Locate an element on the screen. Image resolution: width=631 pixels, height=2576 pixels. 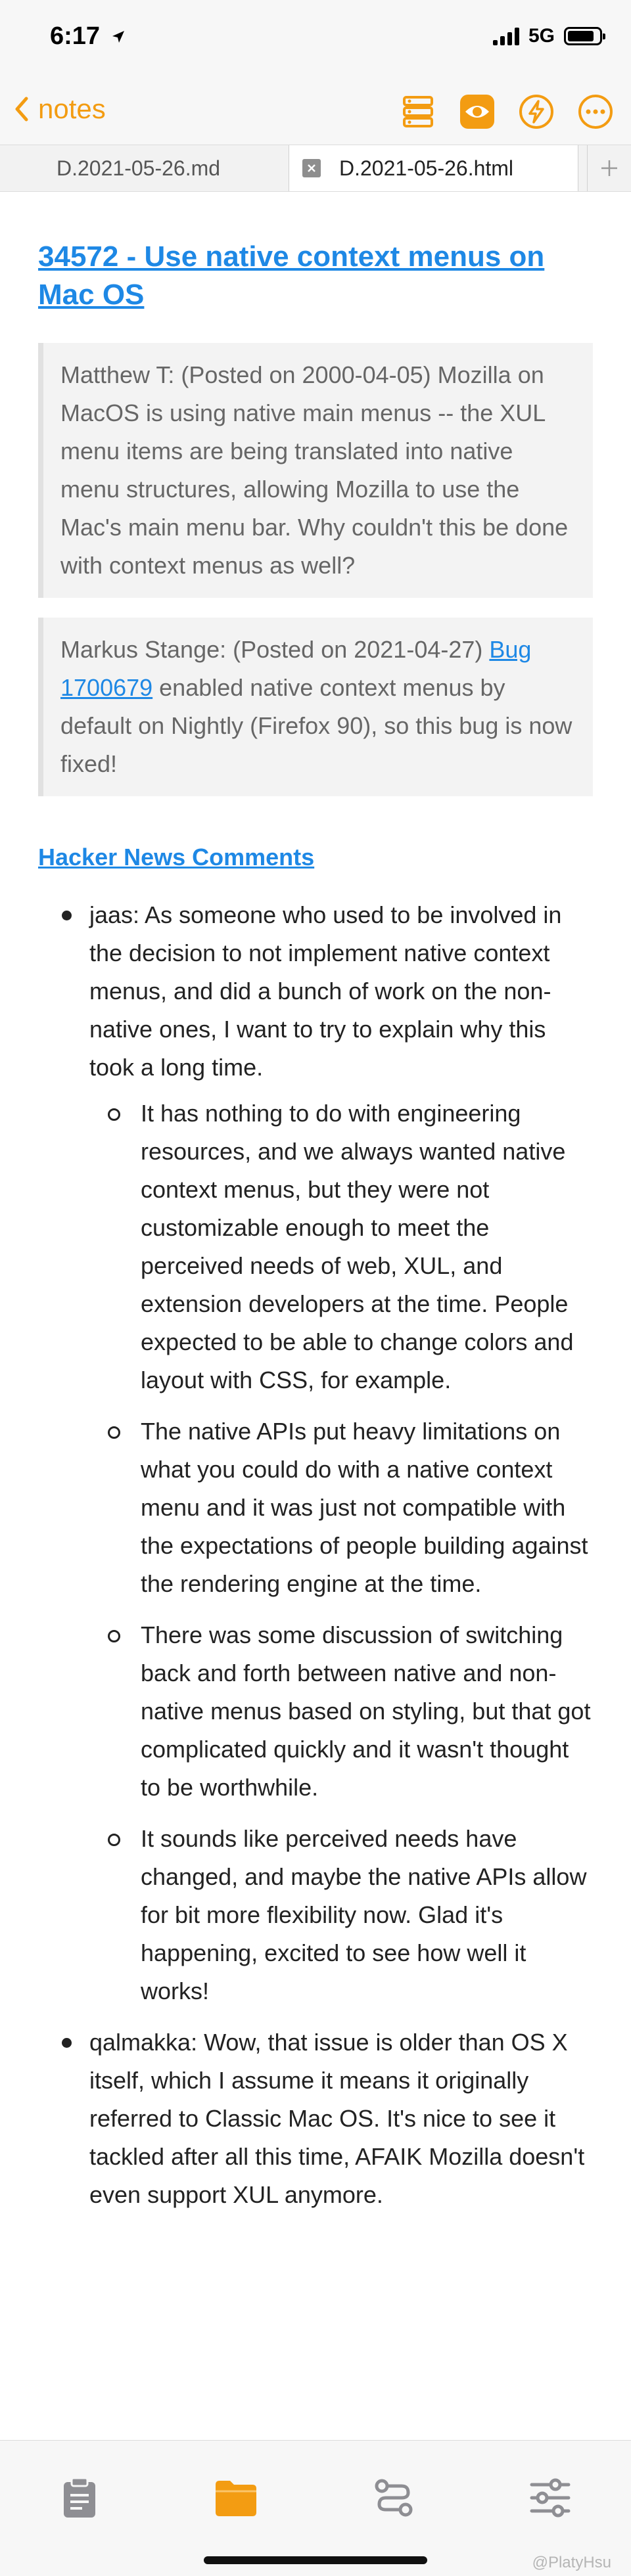
tab-label: D.2021-05-26.md is located at coordinates (139, 168).